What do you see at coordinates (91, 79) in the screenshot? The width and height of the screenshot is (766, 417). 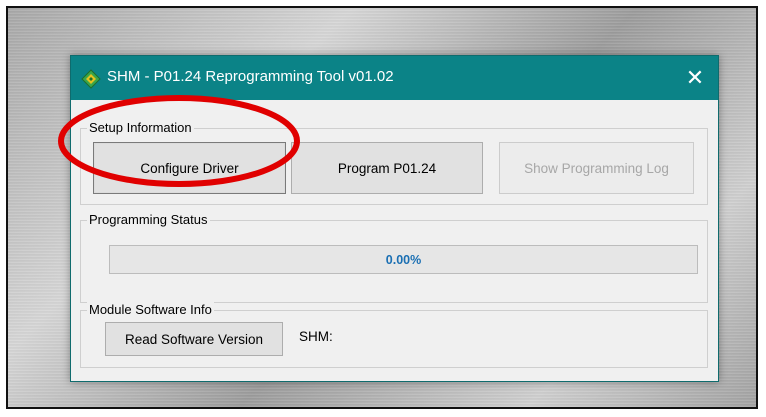 I see `app-icon` at bounding box center [91, 79].